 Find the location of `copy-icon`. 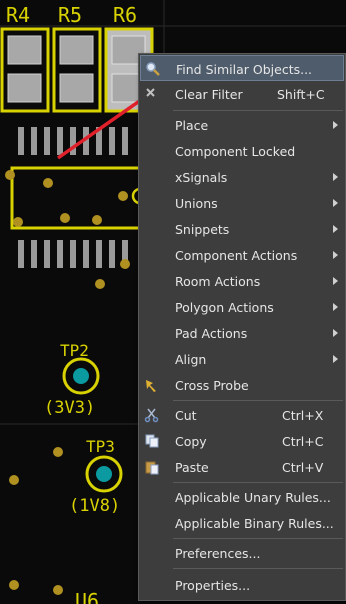

copy-icon is located at coordinates (152, 441).